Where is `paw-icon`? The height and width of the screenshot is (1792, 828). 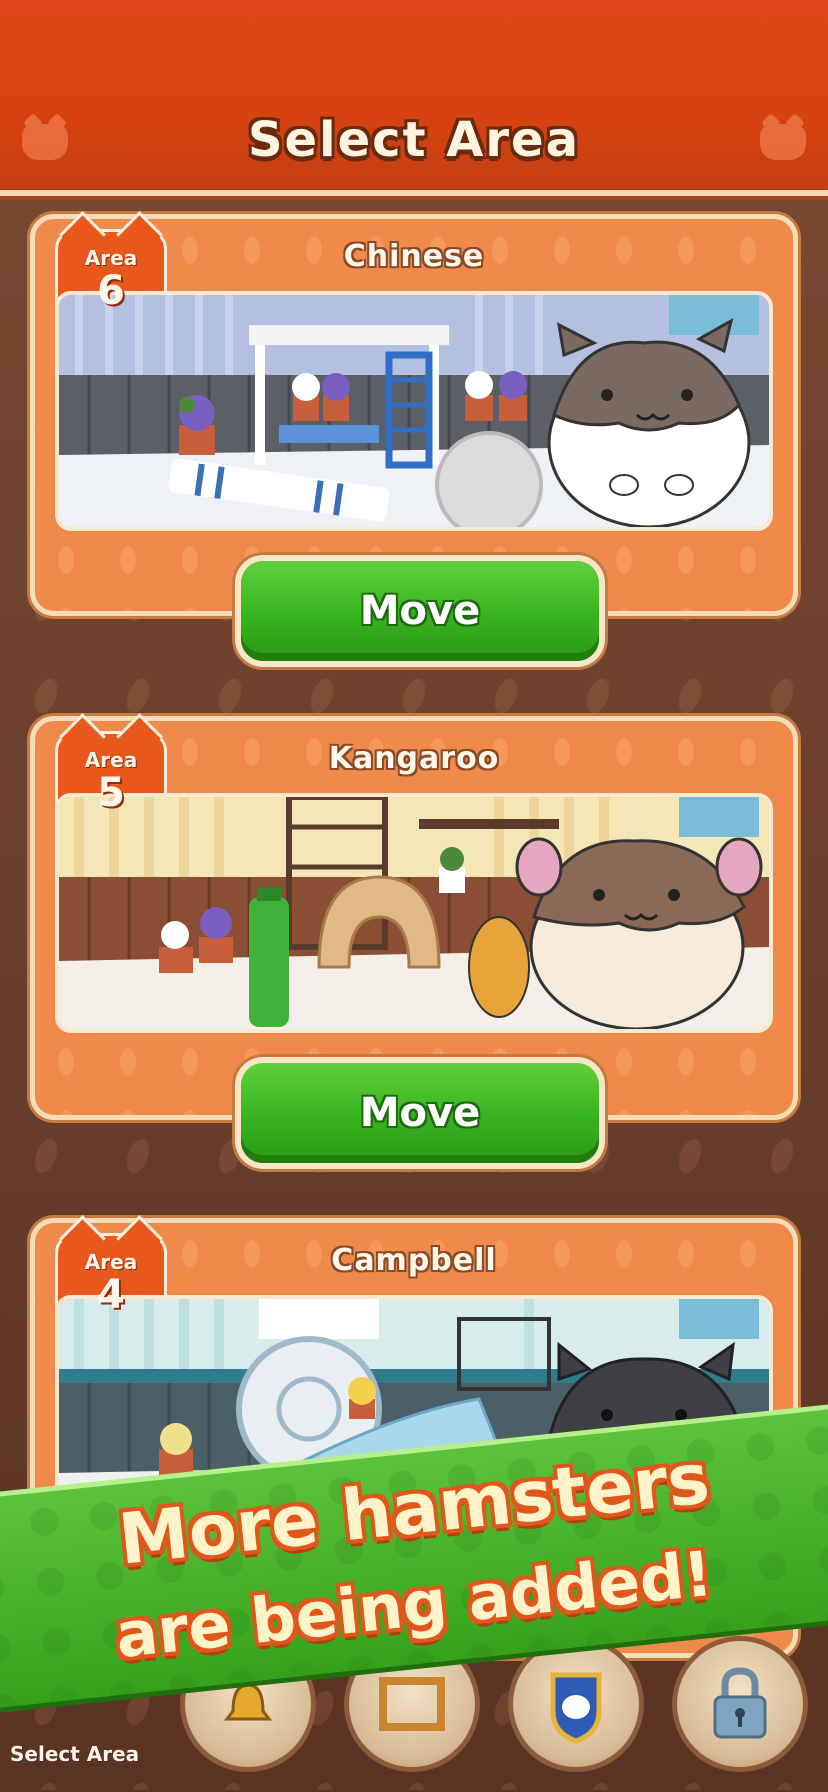
paw-icon is located at coordinates (783, 142).